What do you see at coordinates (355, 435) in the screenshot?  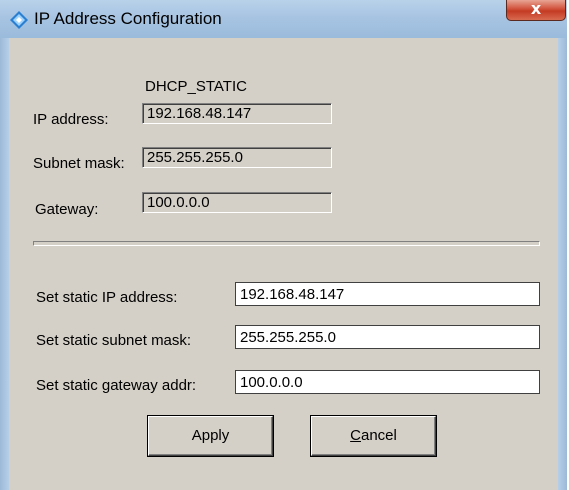 I see `cancel-accelerator: C` at bounding box center [355, 435].